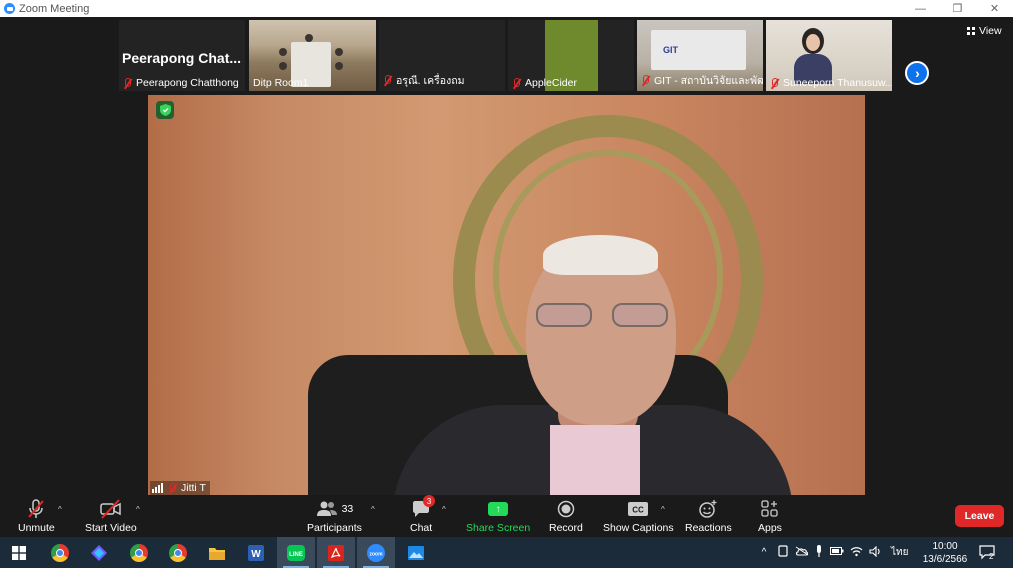  I want to click on participant-name-label: Ditp Room1, so click(280, 83).